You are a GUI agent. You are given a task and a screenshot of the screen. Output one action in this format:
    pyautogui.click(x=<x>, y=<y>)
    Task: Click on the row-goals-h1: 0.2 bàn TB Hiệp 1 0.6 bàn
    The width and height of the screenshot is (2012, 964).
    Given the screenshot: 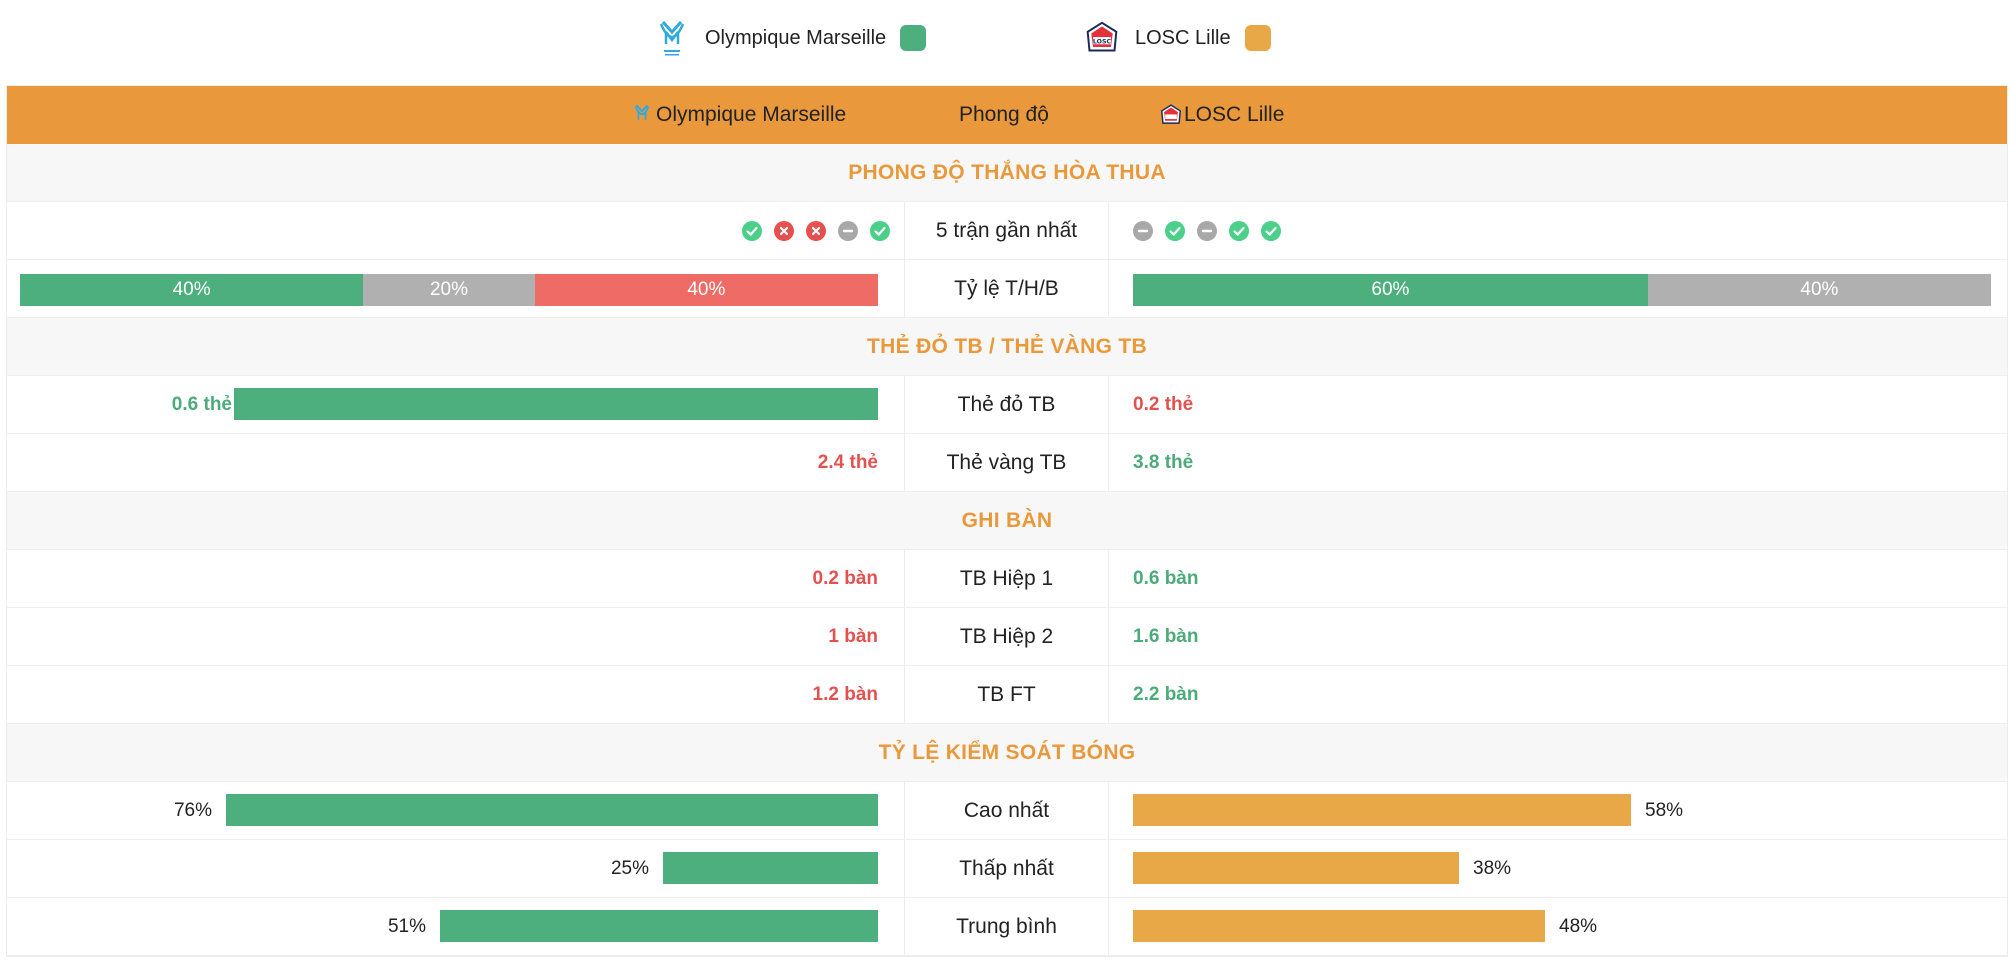 What is the action you would take?
    pyautogui.click(x=1007, y=579)
    